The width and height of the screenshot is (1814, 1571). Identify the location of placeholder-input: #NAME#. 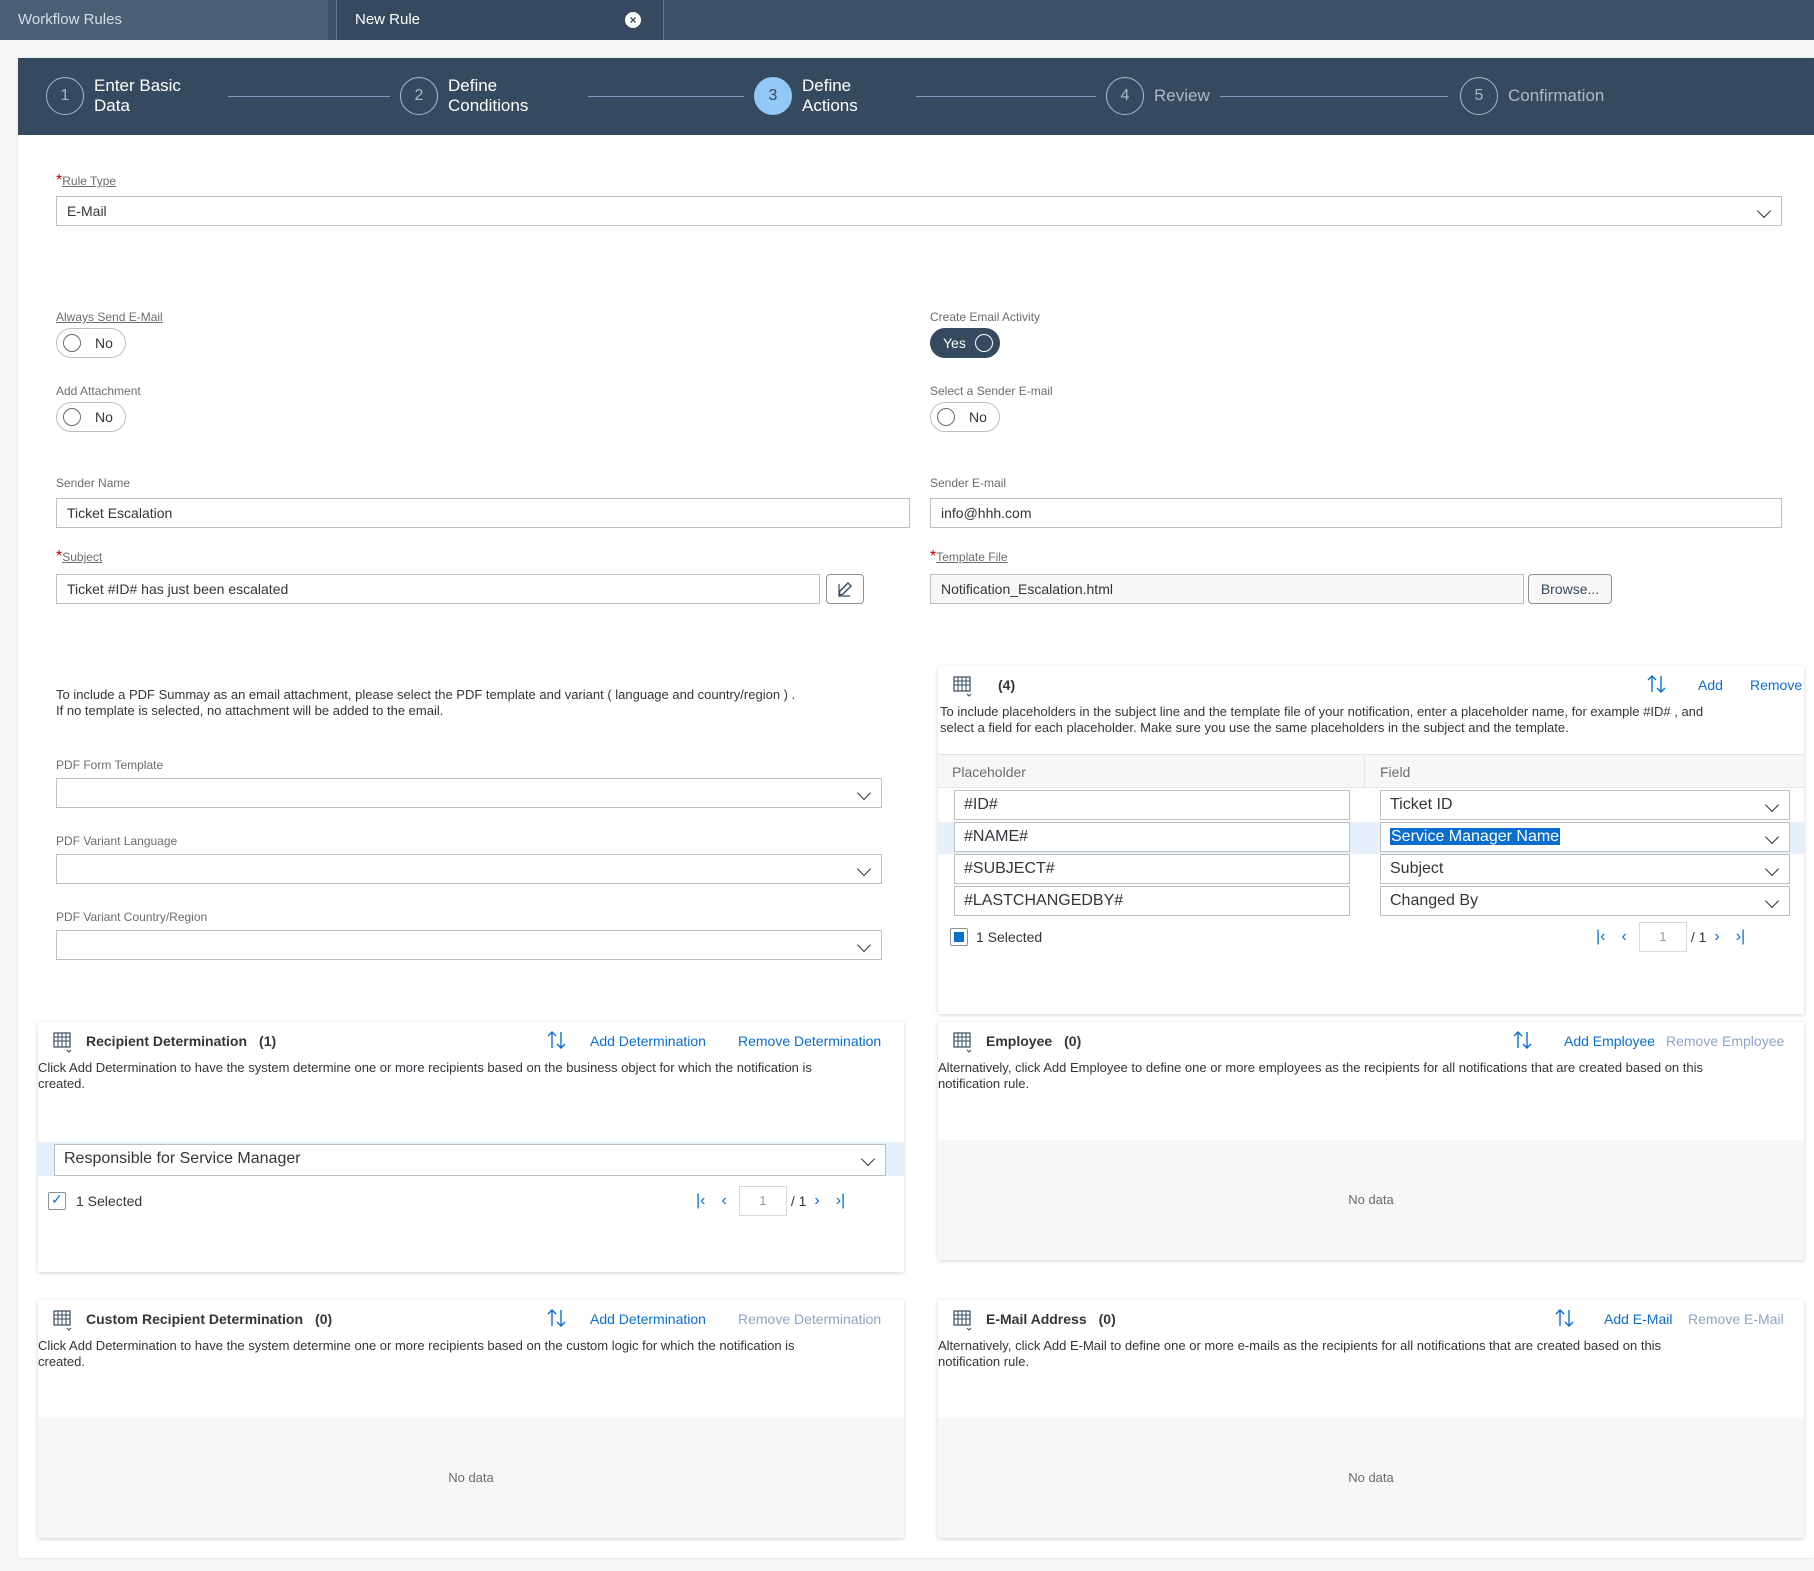
(1152, 837).